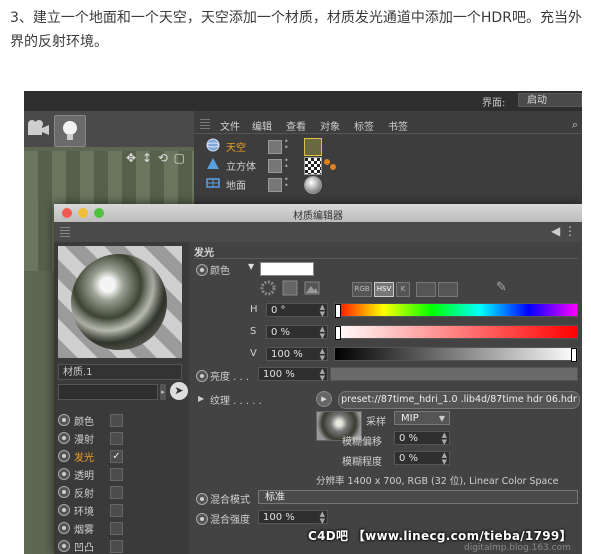  Describe the element at coordinates (120, 302) in the screenshot. I see `material-preview` at that location.